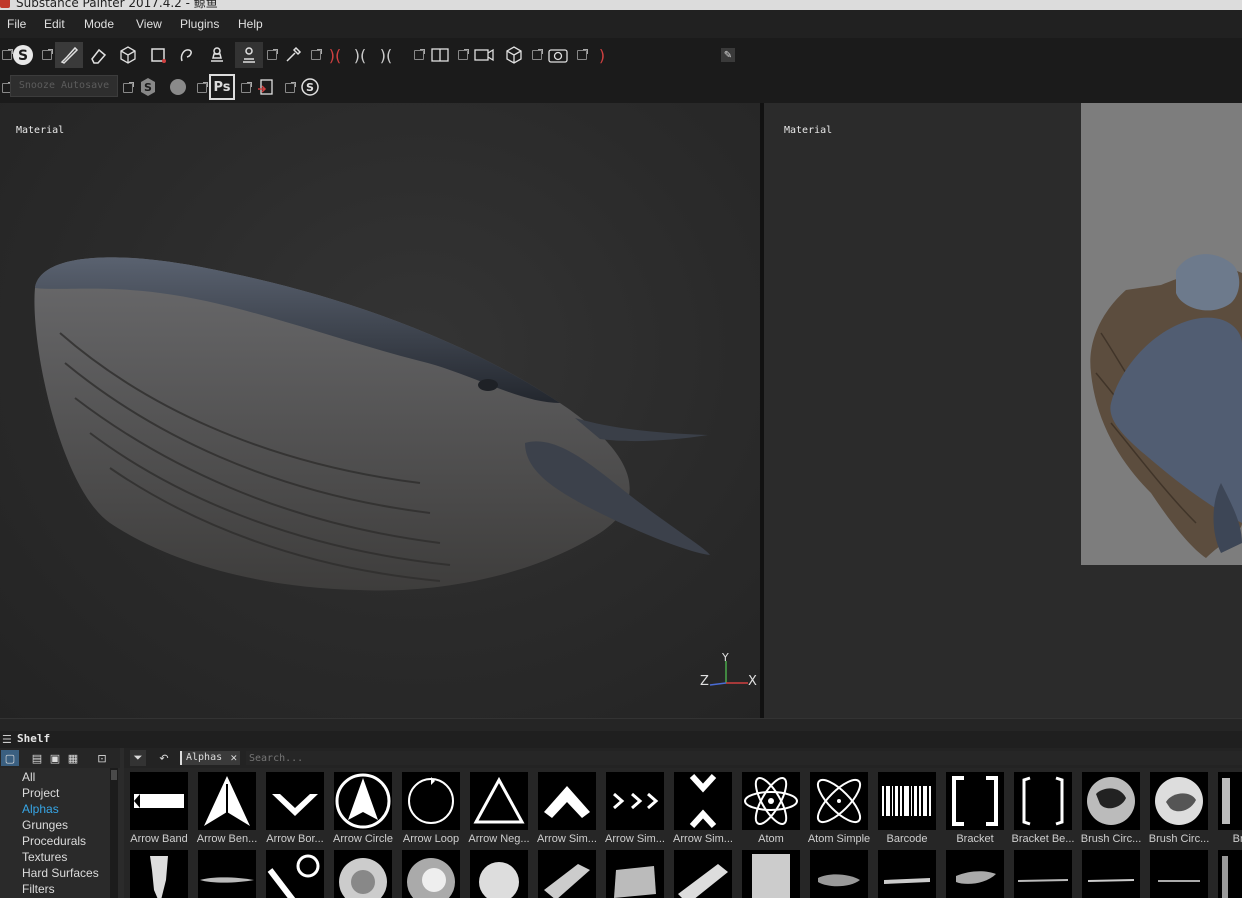 The image size is (1242, 898). What do you see at coordinates (514, 55) in the screenshot?
I see `cube-view-icon` at bounding box center [514, 55].